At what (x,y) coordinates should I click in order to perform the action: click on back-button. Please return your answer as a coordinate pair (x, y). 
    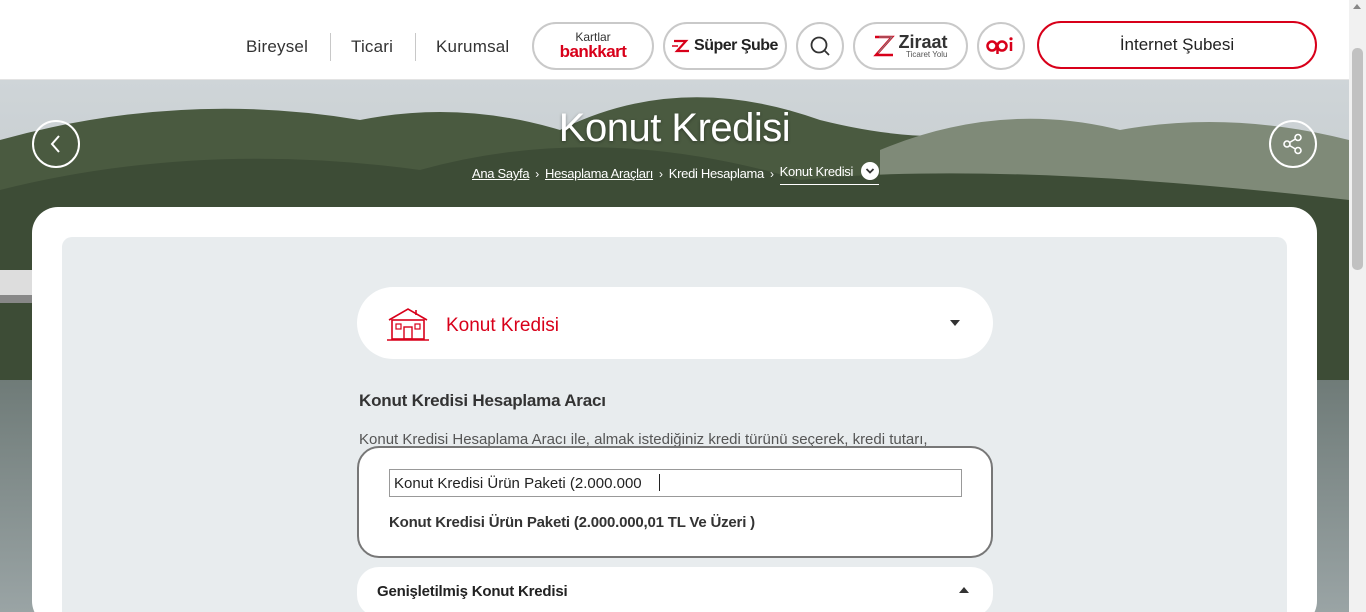
    Looking at the image, I should click on (56, 144).